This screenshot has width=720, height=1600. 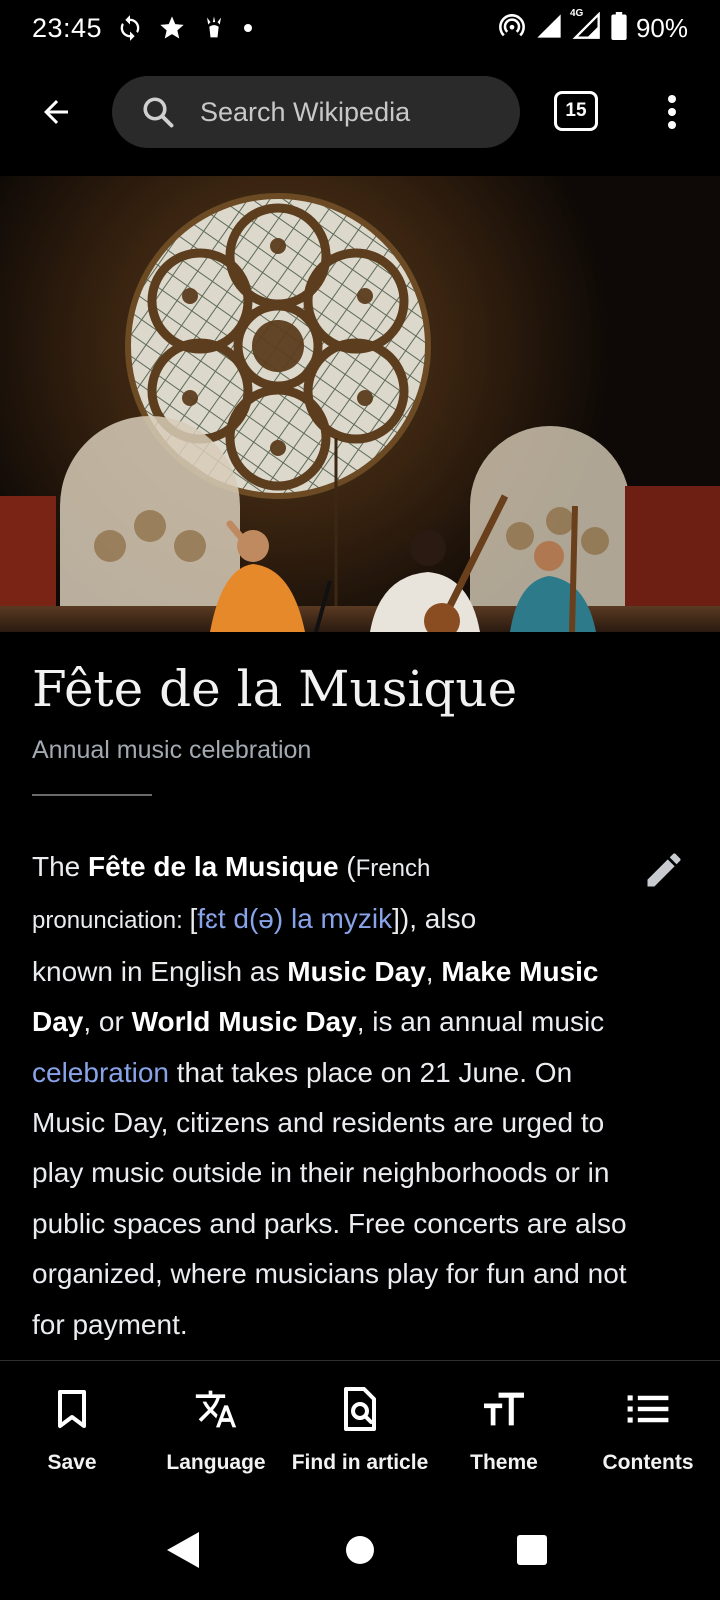 I want to click on find-in-article-button: Find in article, so click(x=360, y=1428).